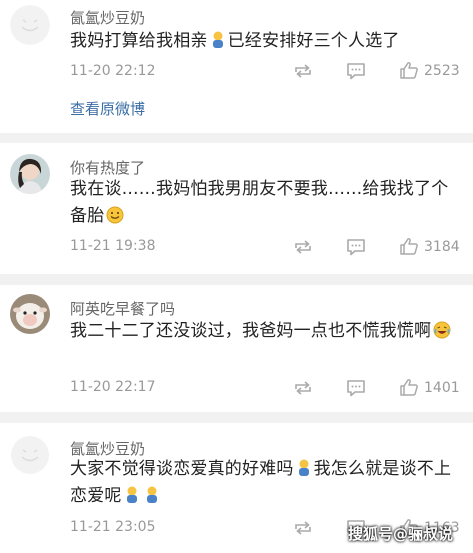 Image resolution: width=473 pixels, height=553 pixels. What do you see at coordinates (251, 331) in the screenshot?
I see `comment-text-part: 我二十二了还没谈过，我爸妈一点也不慌我慌啊` at bounding box center [251, 331].